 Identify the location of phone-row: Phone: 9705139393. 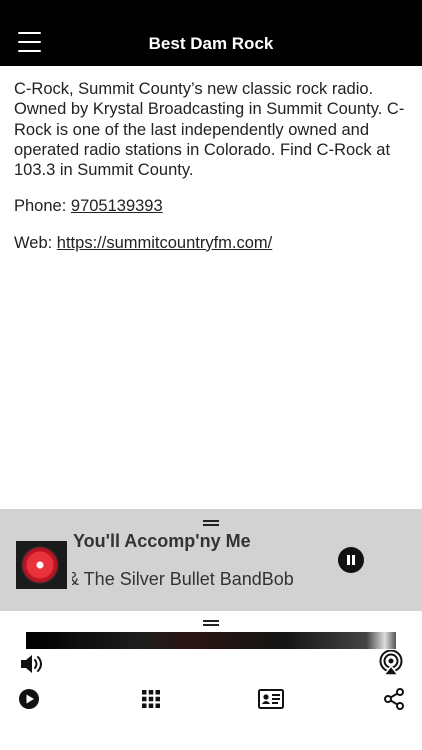
(213, 206).